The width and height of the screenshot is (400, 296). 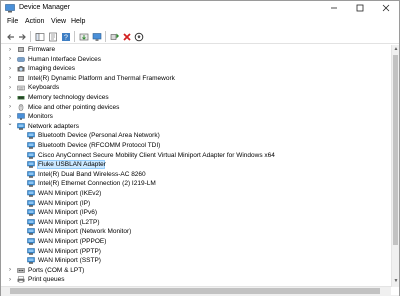 What do you see at coordinates (196, 222) in the screenshot?
I see `tree-device: WAN Miniport (L2TP)` at bounding box center [196, 222].